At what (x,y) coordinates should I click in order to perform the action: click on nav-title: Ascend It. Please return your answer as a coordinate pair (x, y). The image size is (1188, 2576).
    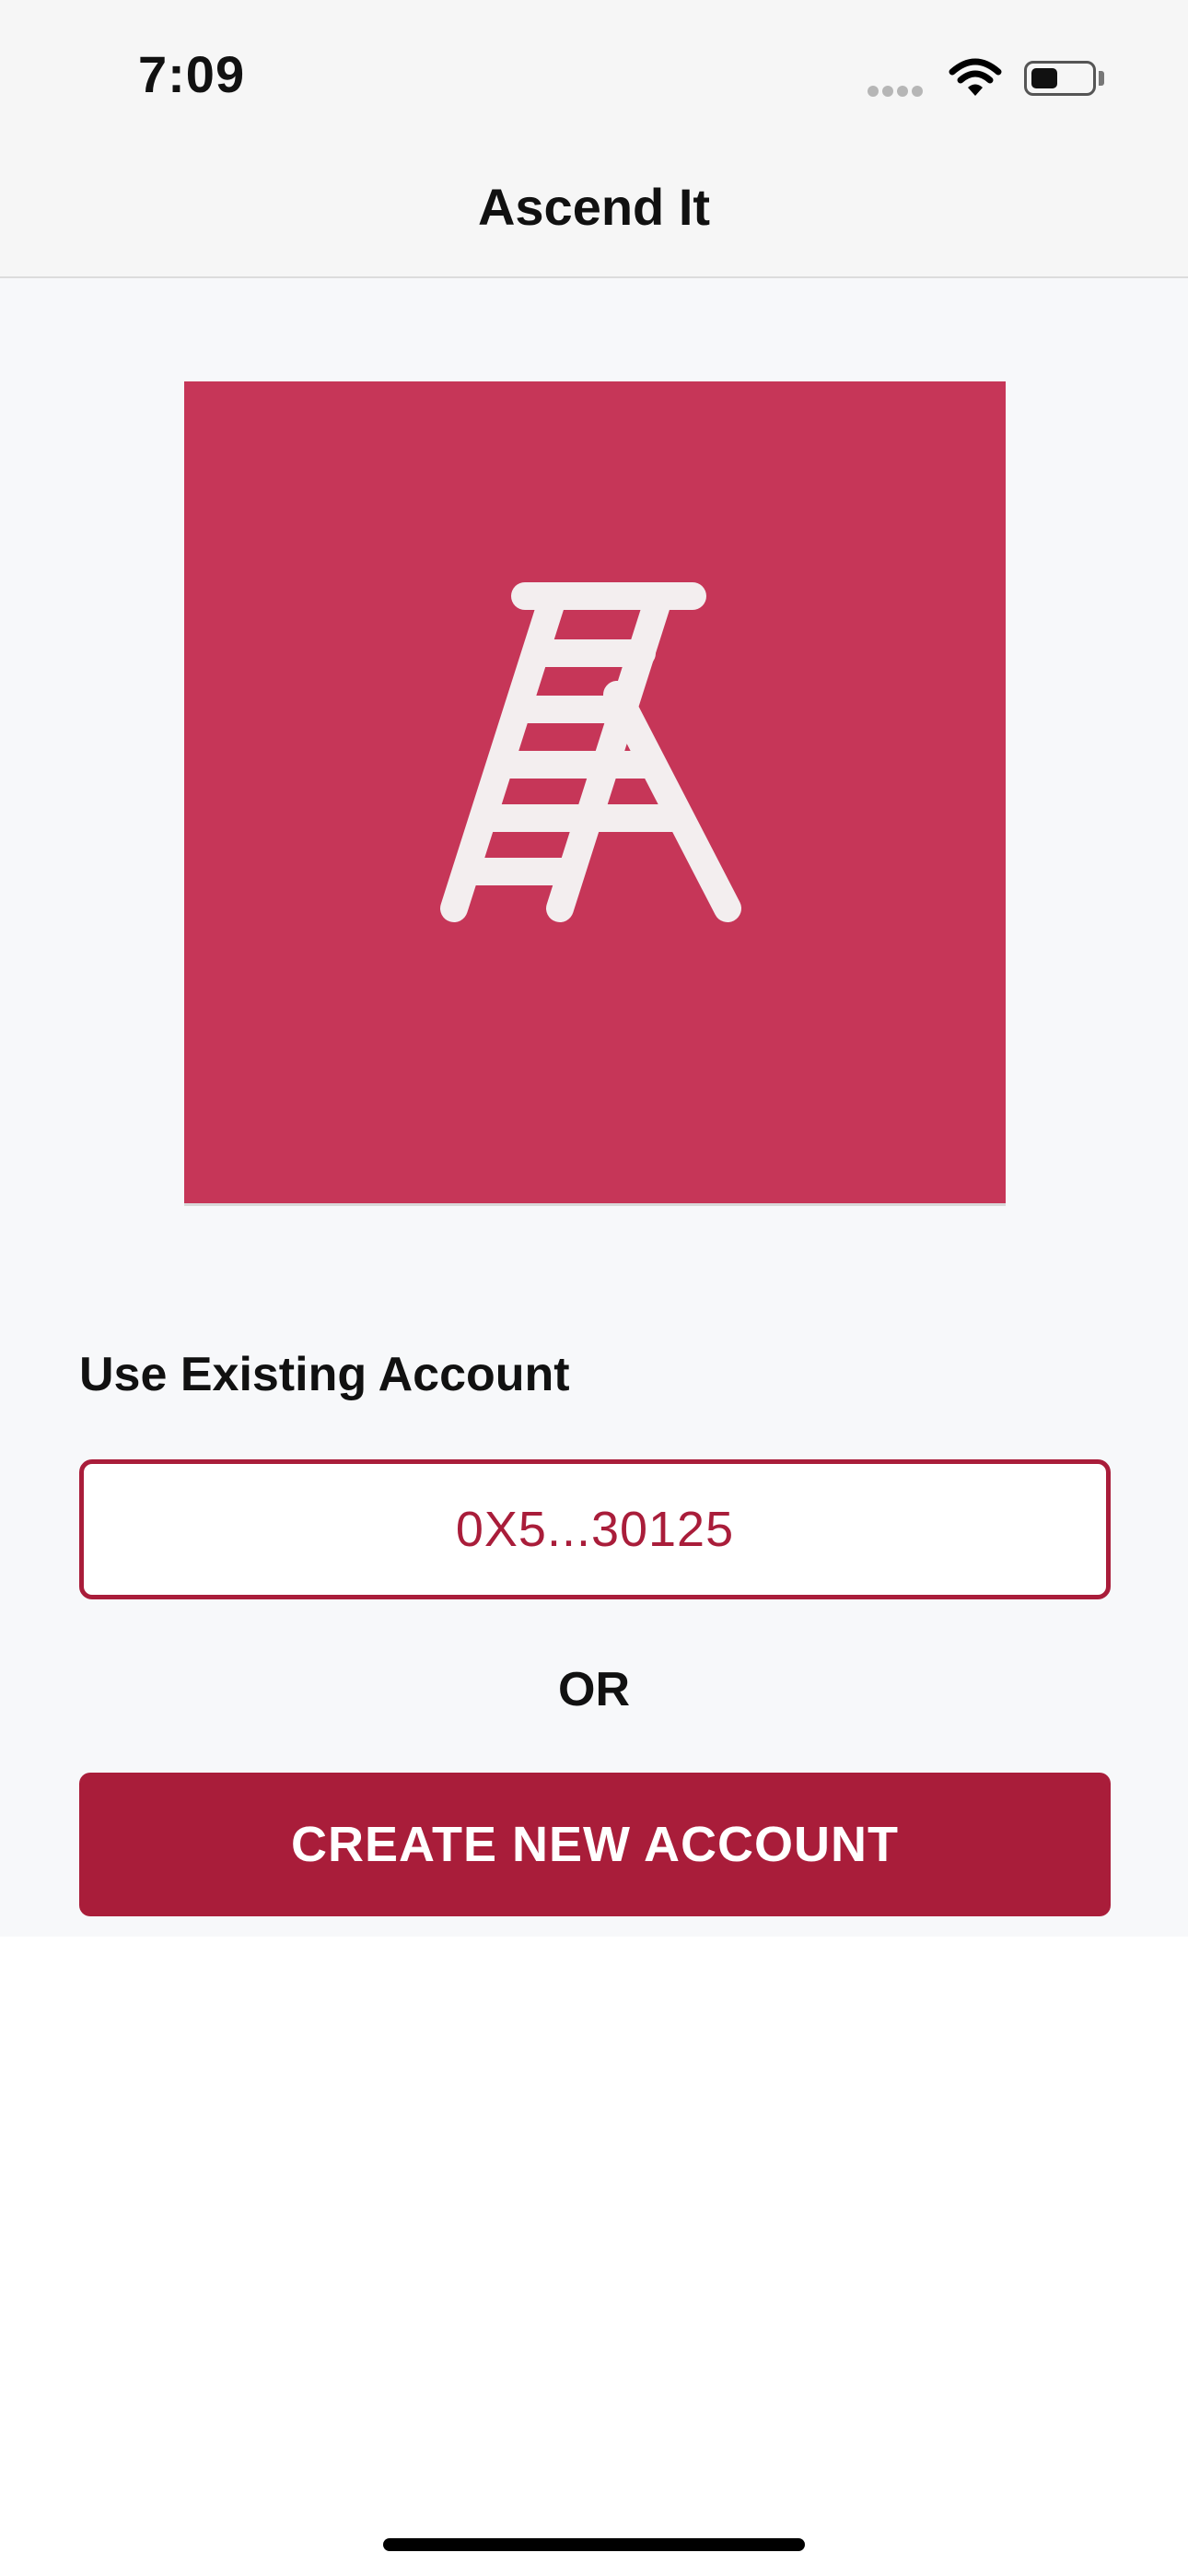
    Looking at the image, I should click on (594, 207).